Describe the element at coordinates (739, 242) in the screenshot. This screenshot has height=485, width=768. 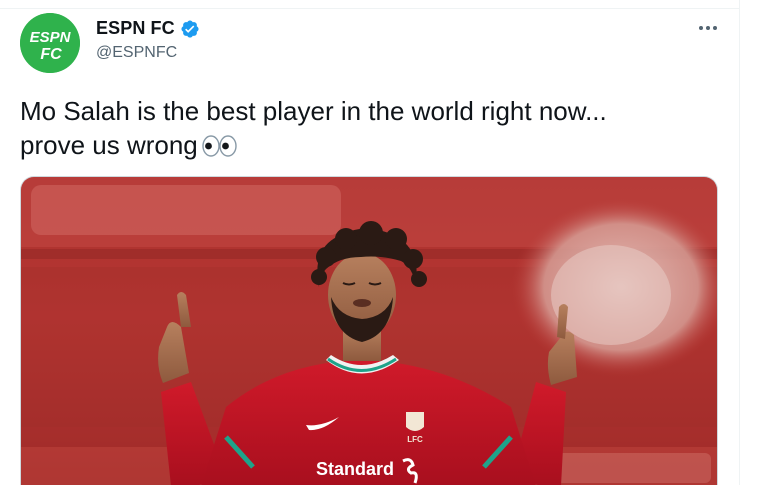
I see `column-divider` at that location.